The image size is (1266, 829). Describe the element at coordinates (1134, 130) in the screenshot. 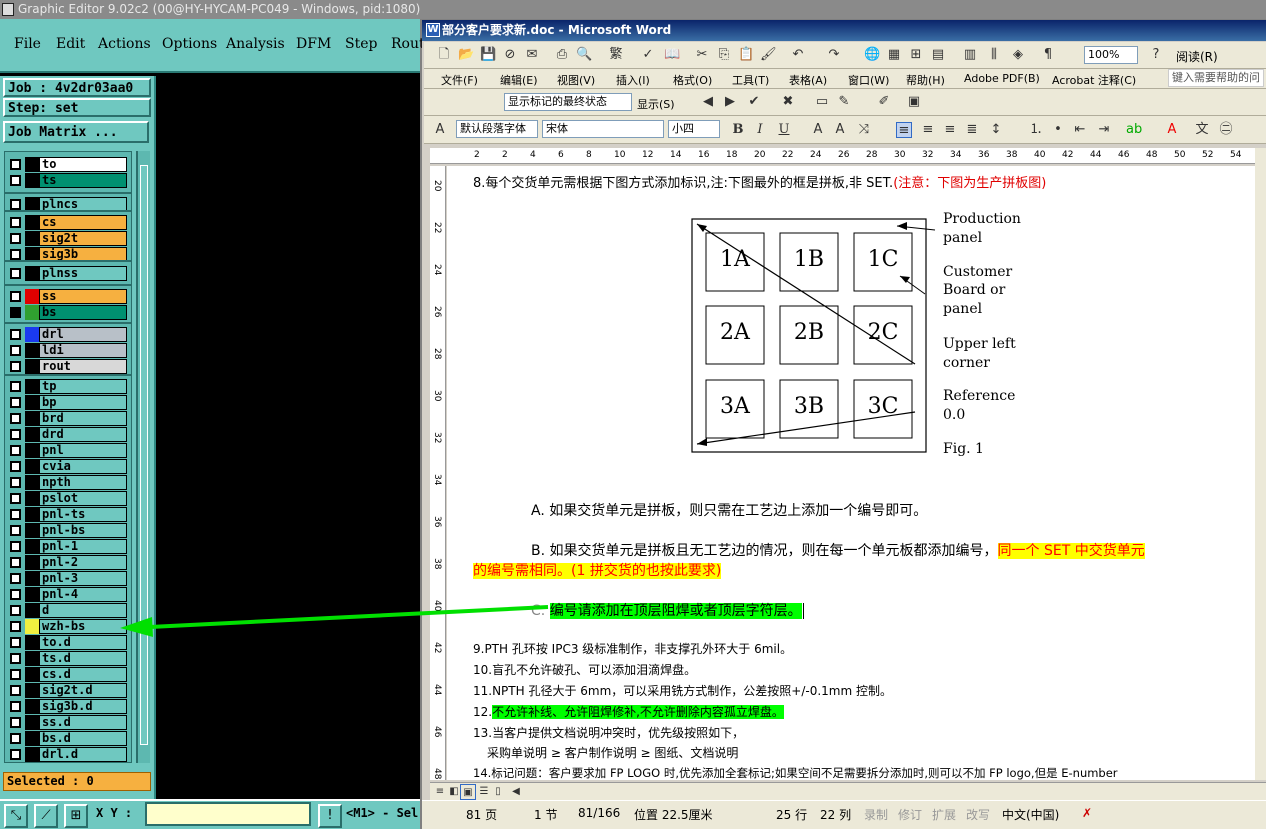

I see `highlight-color-icon: ab` at that location.